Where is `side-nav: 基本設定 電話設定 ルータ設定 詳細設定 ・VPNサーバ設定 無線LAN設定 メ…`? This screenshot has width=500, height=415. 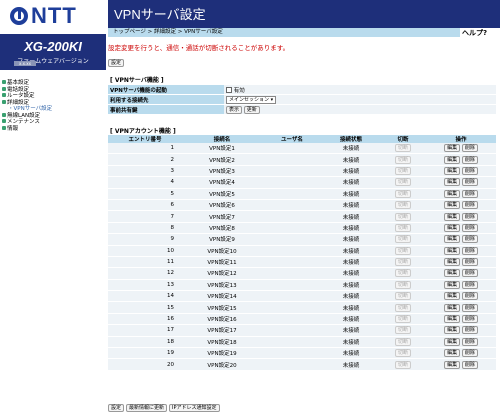
side-nav: 基本設定 電話設定 ルータ設定 詳細設定 ・VPNサーバ設定 無線LAN設定 メ… is located at coordinates (27, 106).